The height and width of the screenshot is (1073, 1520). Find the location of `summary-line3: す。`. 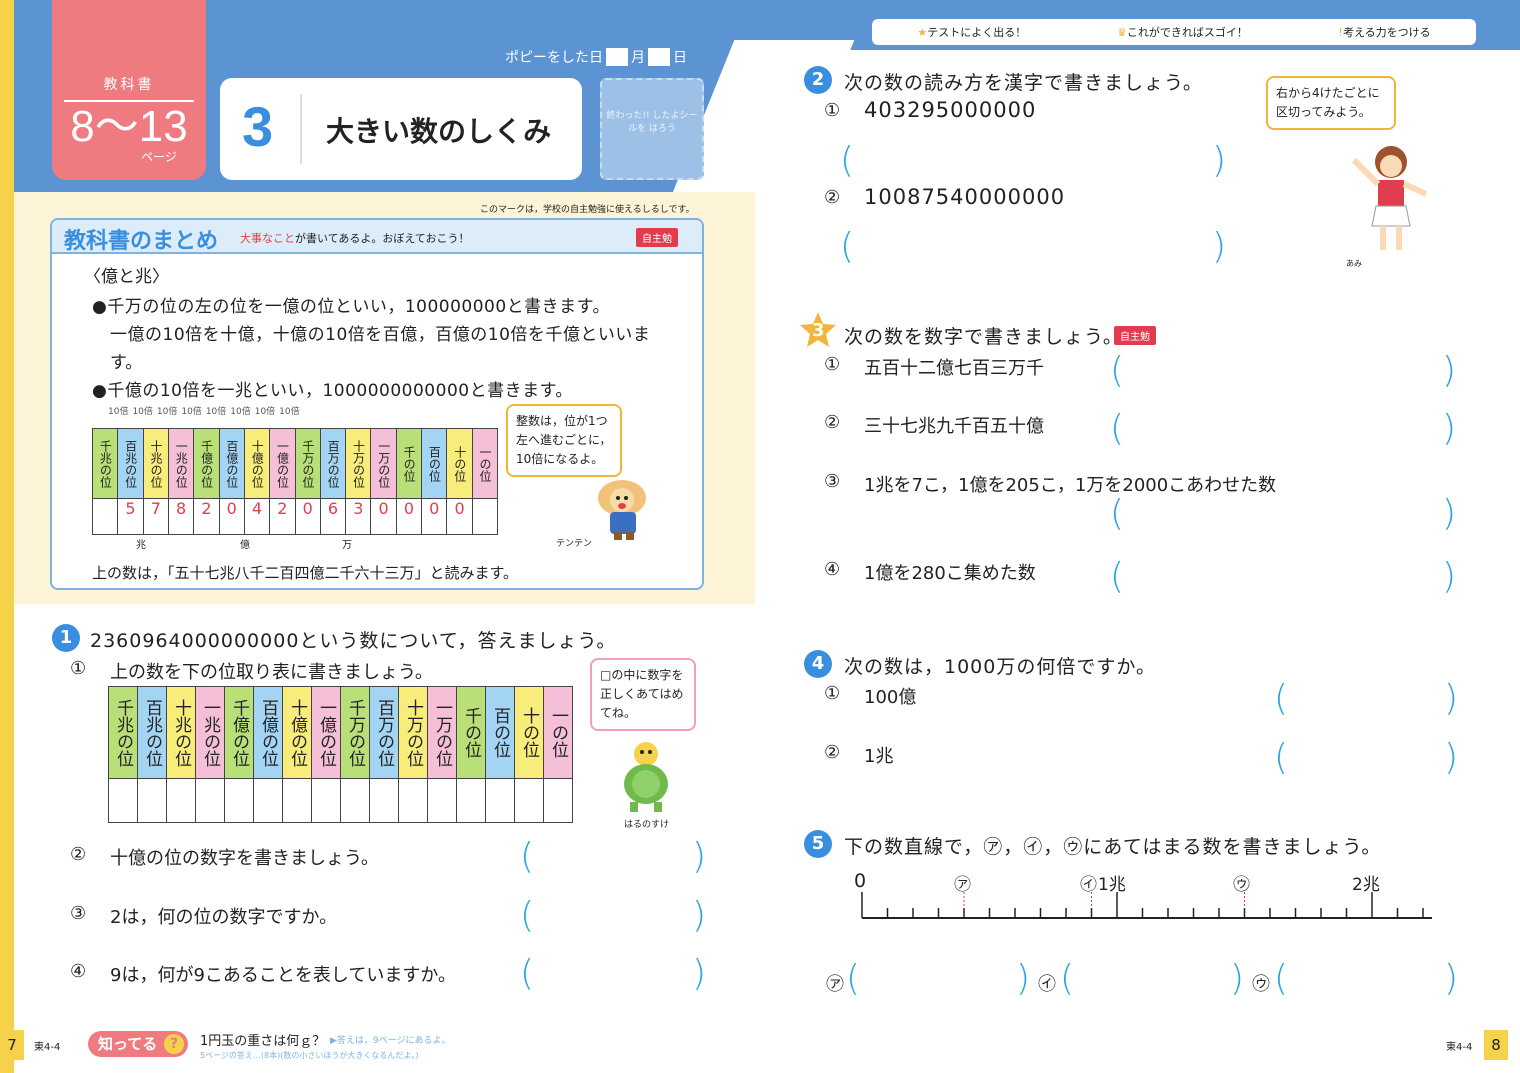

summary-line3: す。 is located at coordinates (126, 363).